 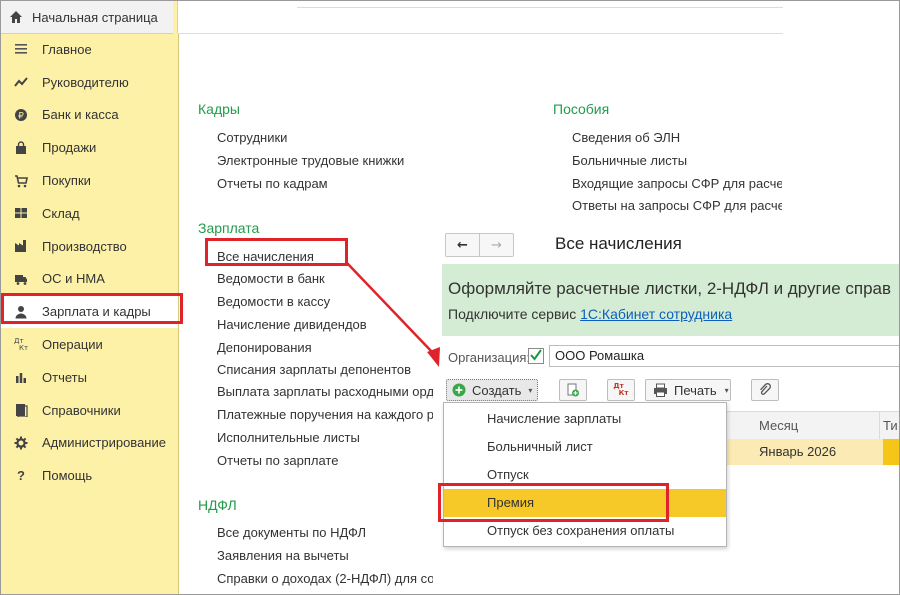 What do you see at coordinates (695, 390) in the screenshot?
I see `print-button-label: Печать` at bounding box center [695, 390].